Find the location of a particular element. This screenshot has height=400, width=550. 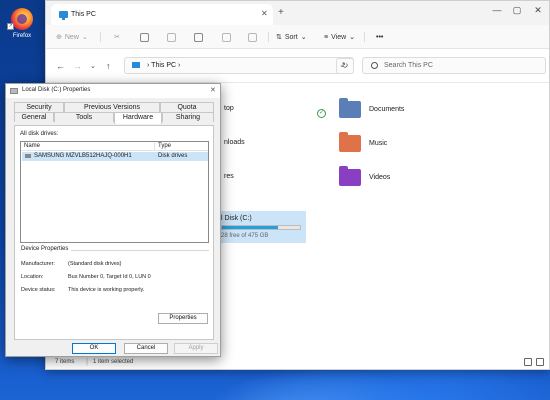

folder-label: Documents is located at coordinates (387, 109).